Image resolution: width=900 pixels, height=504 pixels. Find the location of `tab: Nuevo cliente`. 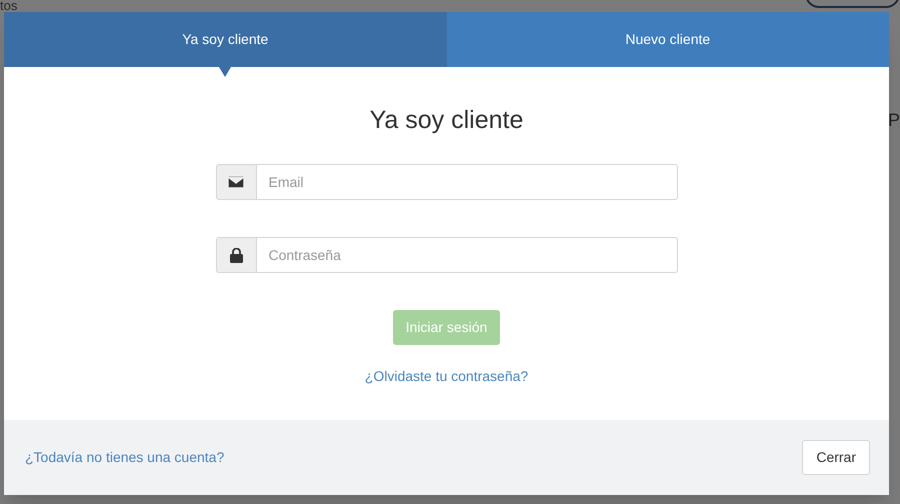

tab: Nuevo cliente is located at coordinates (667, 39).